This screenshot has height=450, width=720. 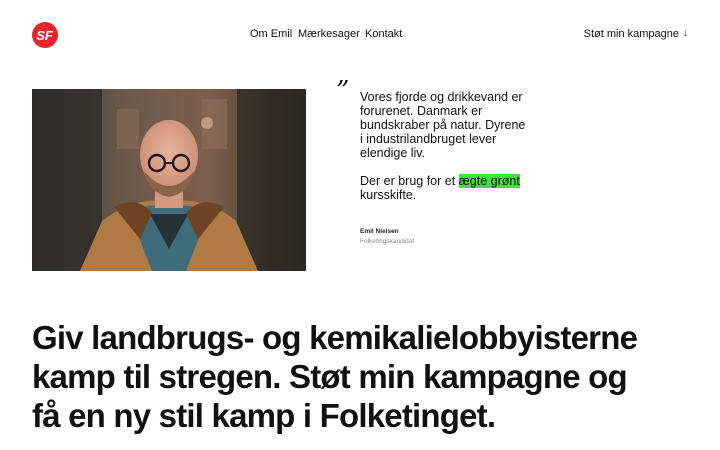 What do you see at coordinates (489, 181) in the screenshot?
I see `quote-highlight: ægte grønt` at bounding box center [489, 181].